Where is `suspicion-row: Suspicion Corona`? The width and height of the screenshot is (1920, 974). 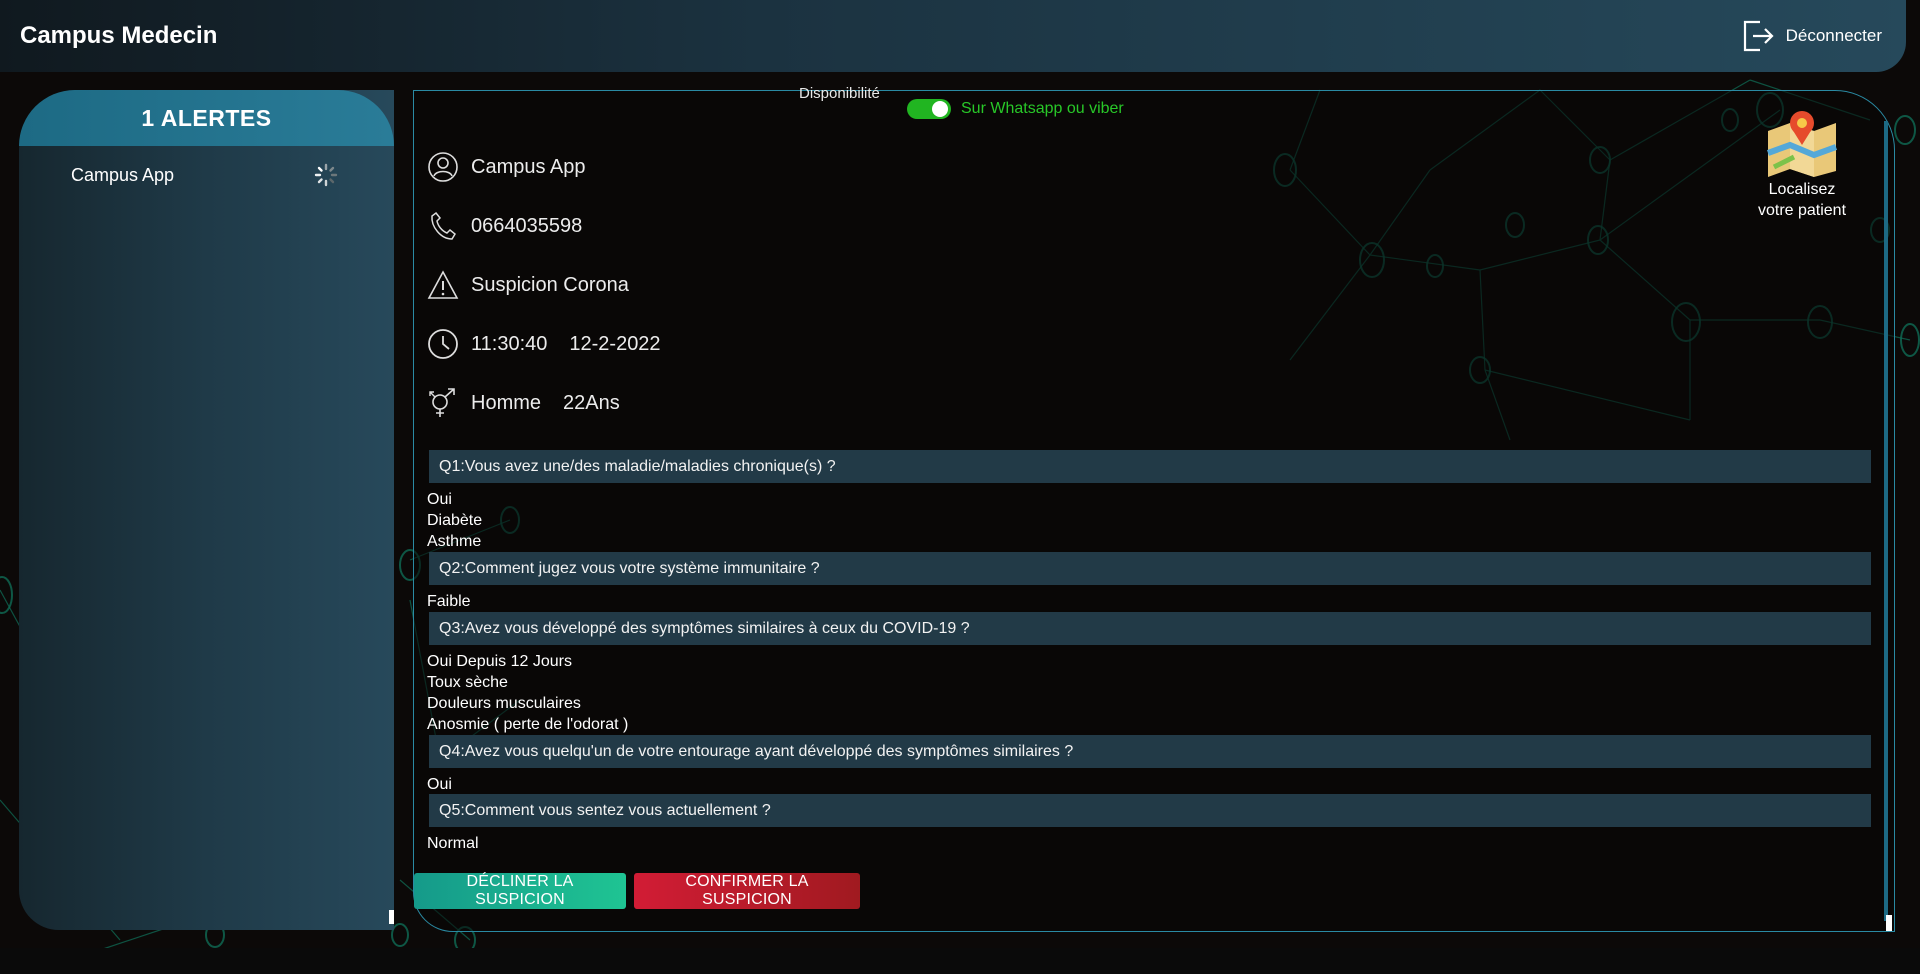
suspicion-row: Suspicion Corona is located at coordinates (528, 285).